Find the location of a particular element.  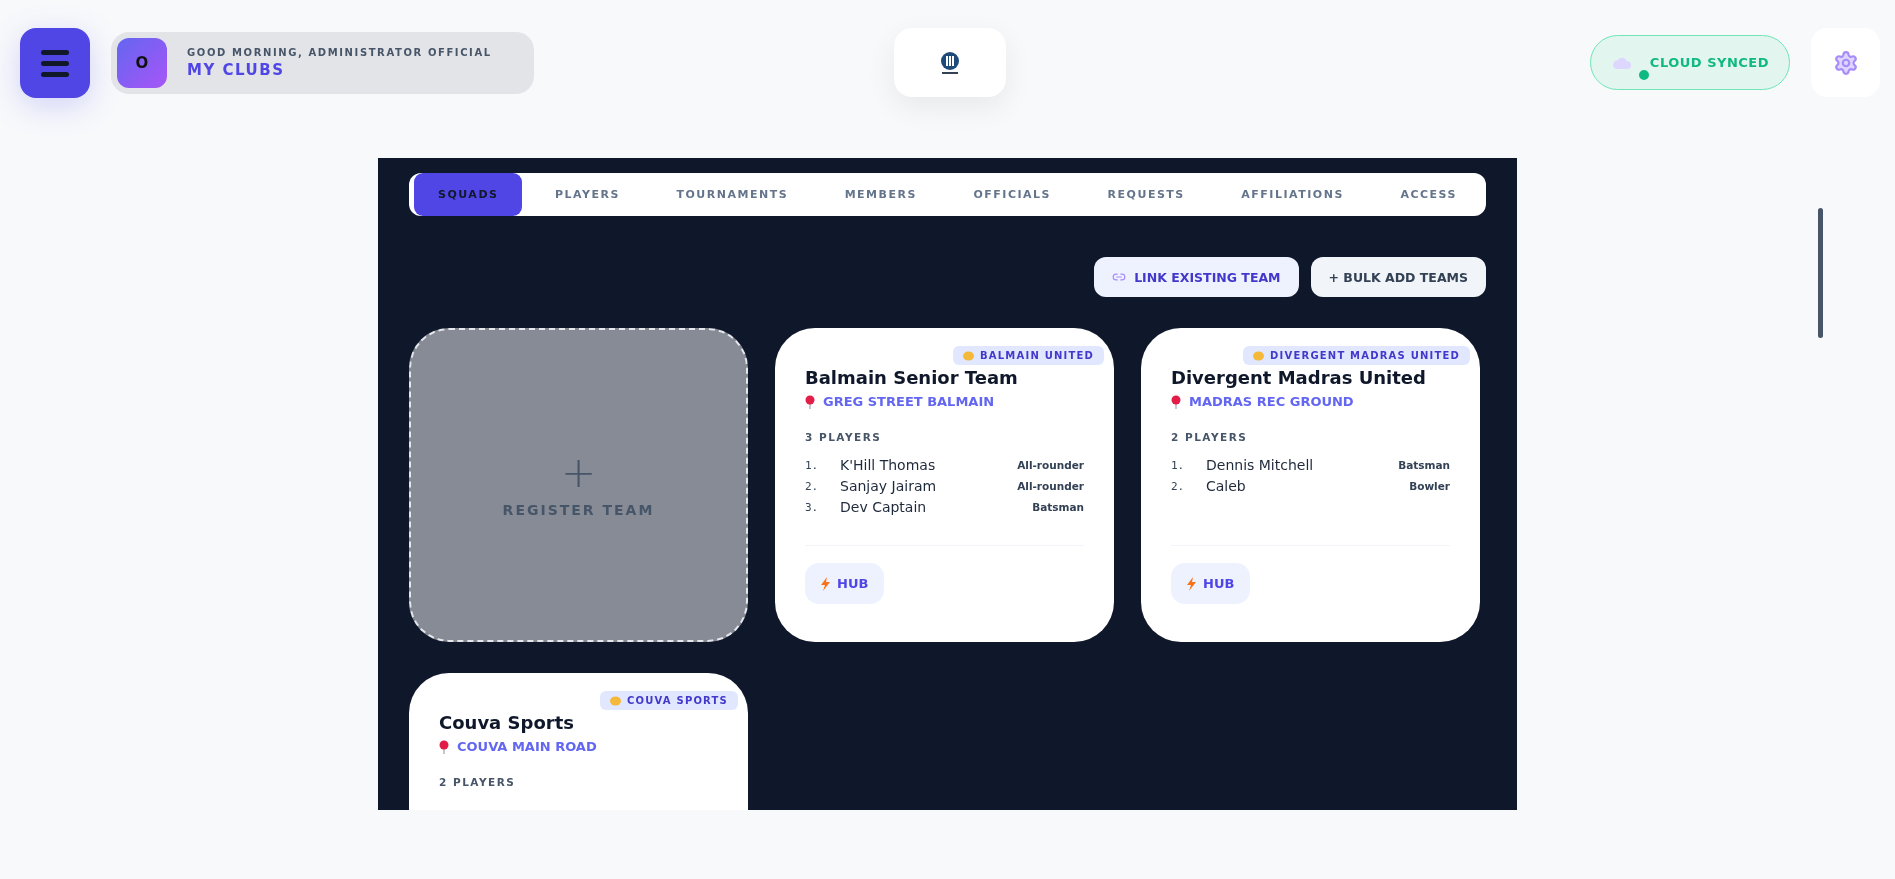

player-name: Caleb is located at coordinates (1226, 486).